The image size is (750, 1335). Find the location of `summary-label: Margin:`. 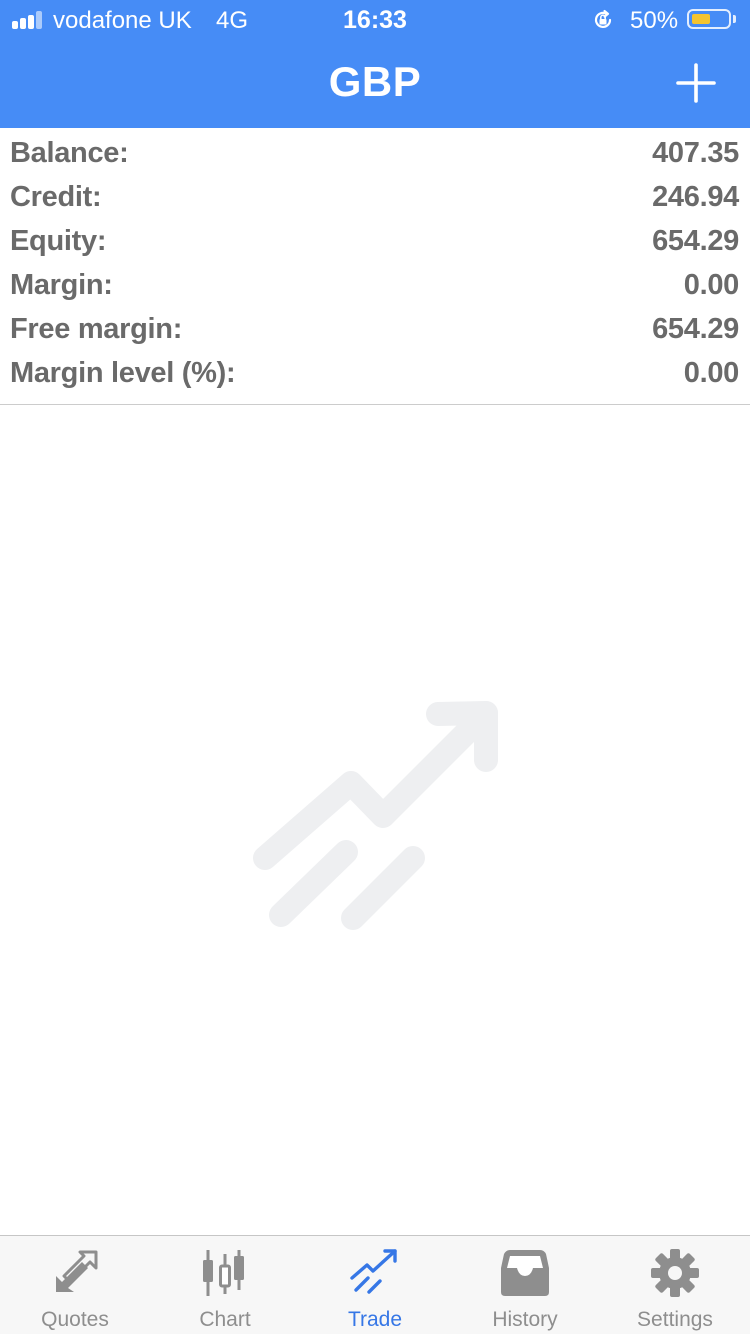

summary-label: Margin: is located at coordinates (61, 285).